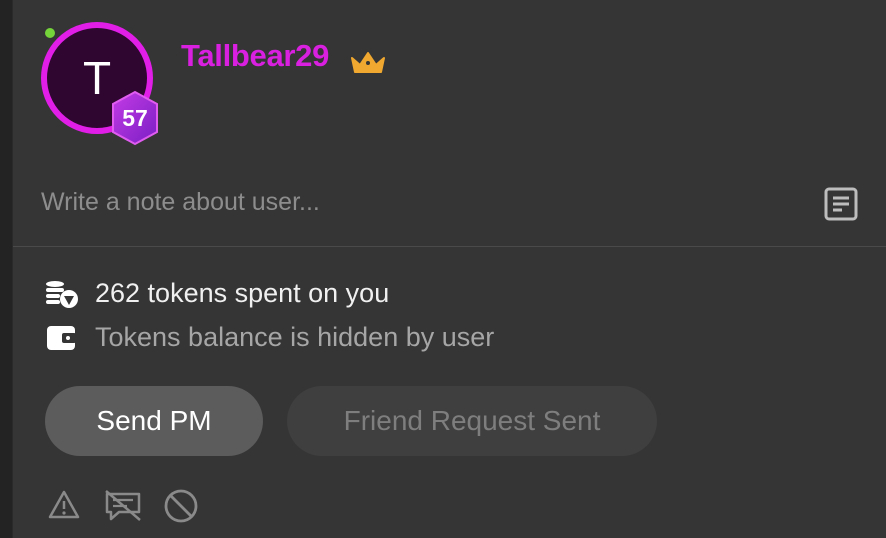 This screenshot has height=538, width=886. I want to click on tokens-balance-text: Tokens balance is hidden by user, so click(295, 337).